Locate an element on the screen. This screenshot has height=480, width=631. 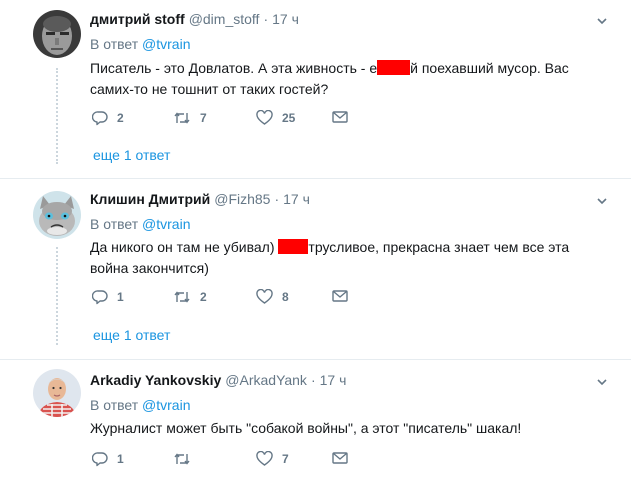
like-count: 8 is located at coordinates (285, 297).